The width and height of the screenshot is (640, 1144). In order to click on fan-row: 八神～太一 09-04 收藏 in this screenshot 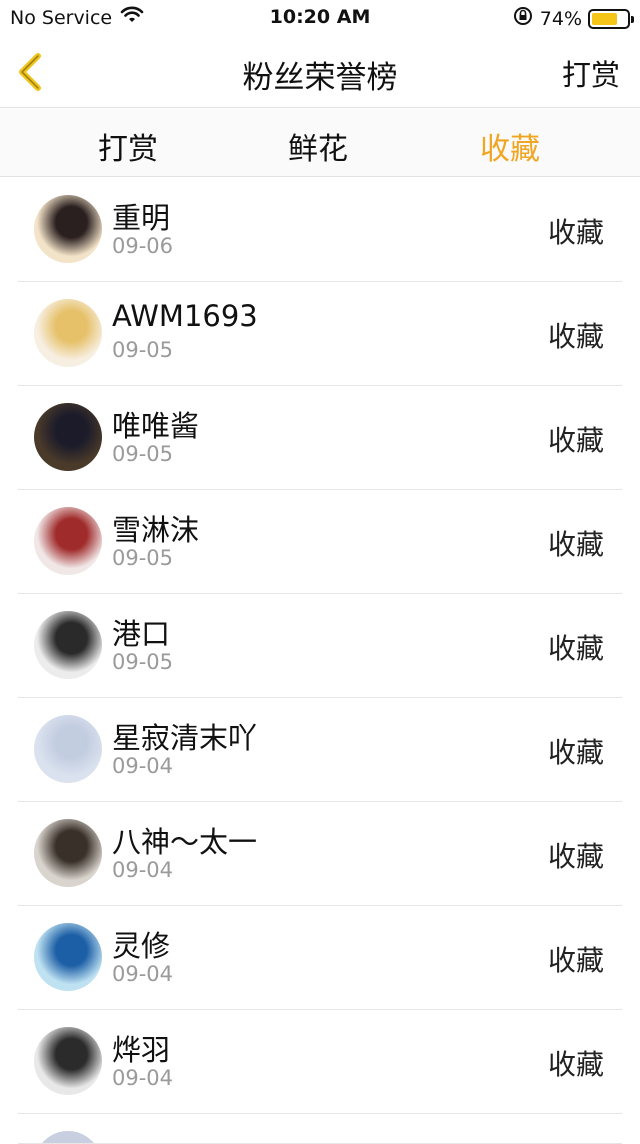, I will do `click(320, 854)`.